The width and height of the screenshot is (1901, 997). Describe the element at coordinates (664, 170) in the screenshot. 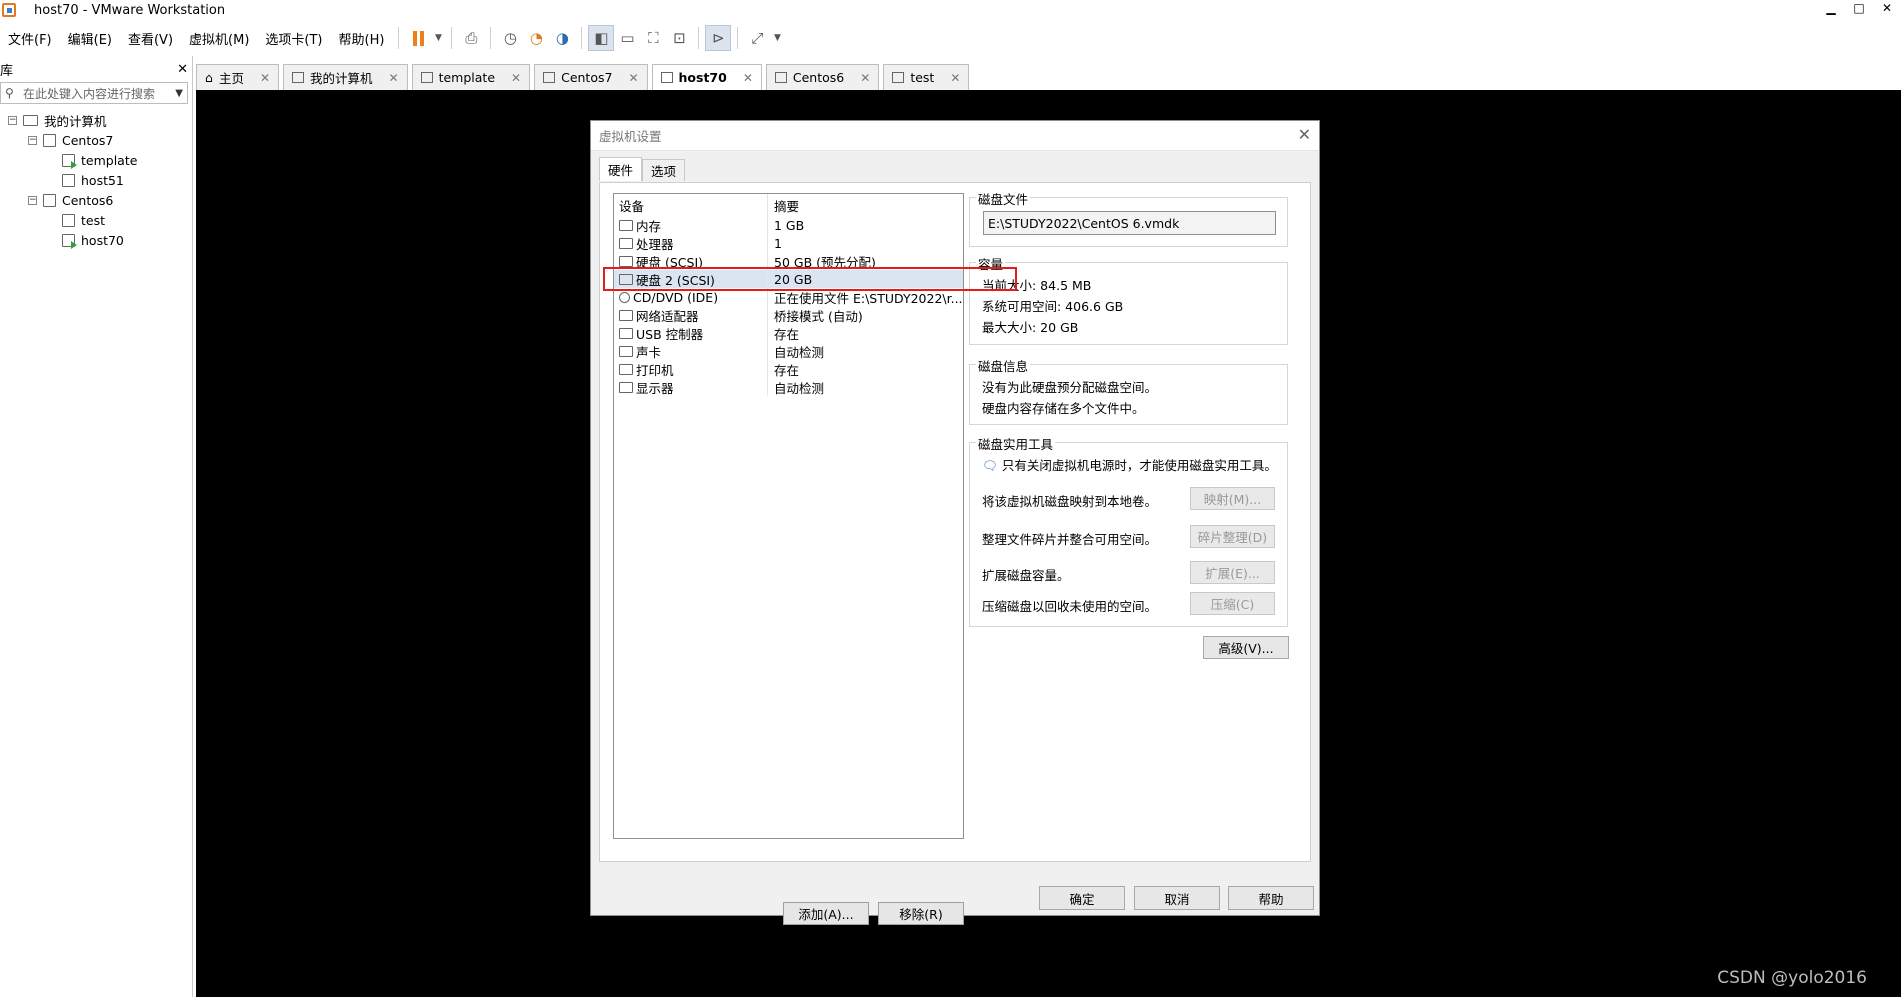

I see `tab-options: 选项` at that location.